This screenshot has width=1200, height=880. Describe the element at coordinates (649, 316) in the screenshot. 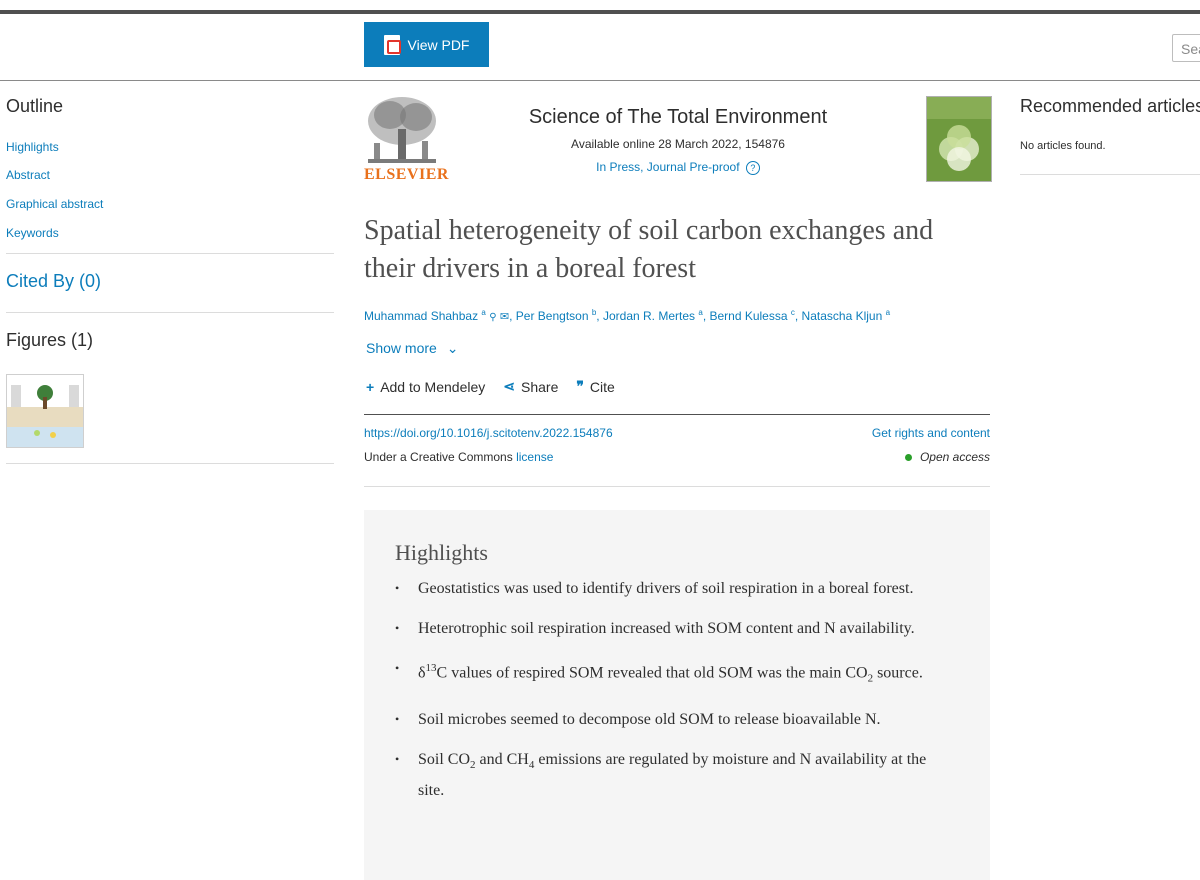

I see `author-link: Jordan R. Mertes` at that location.